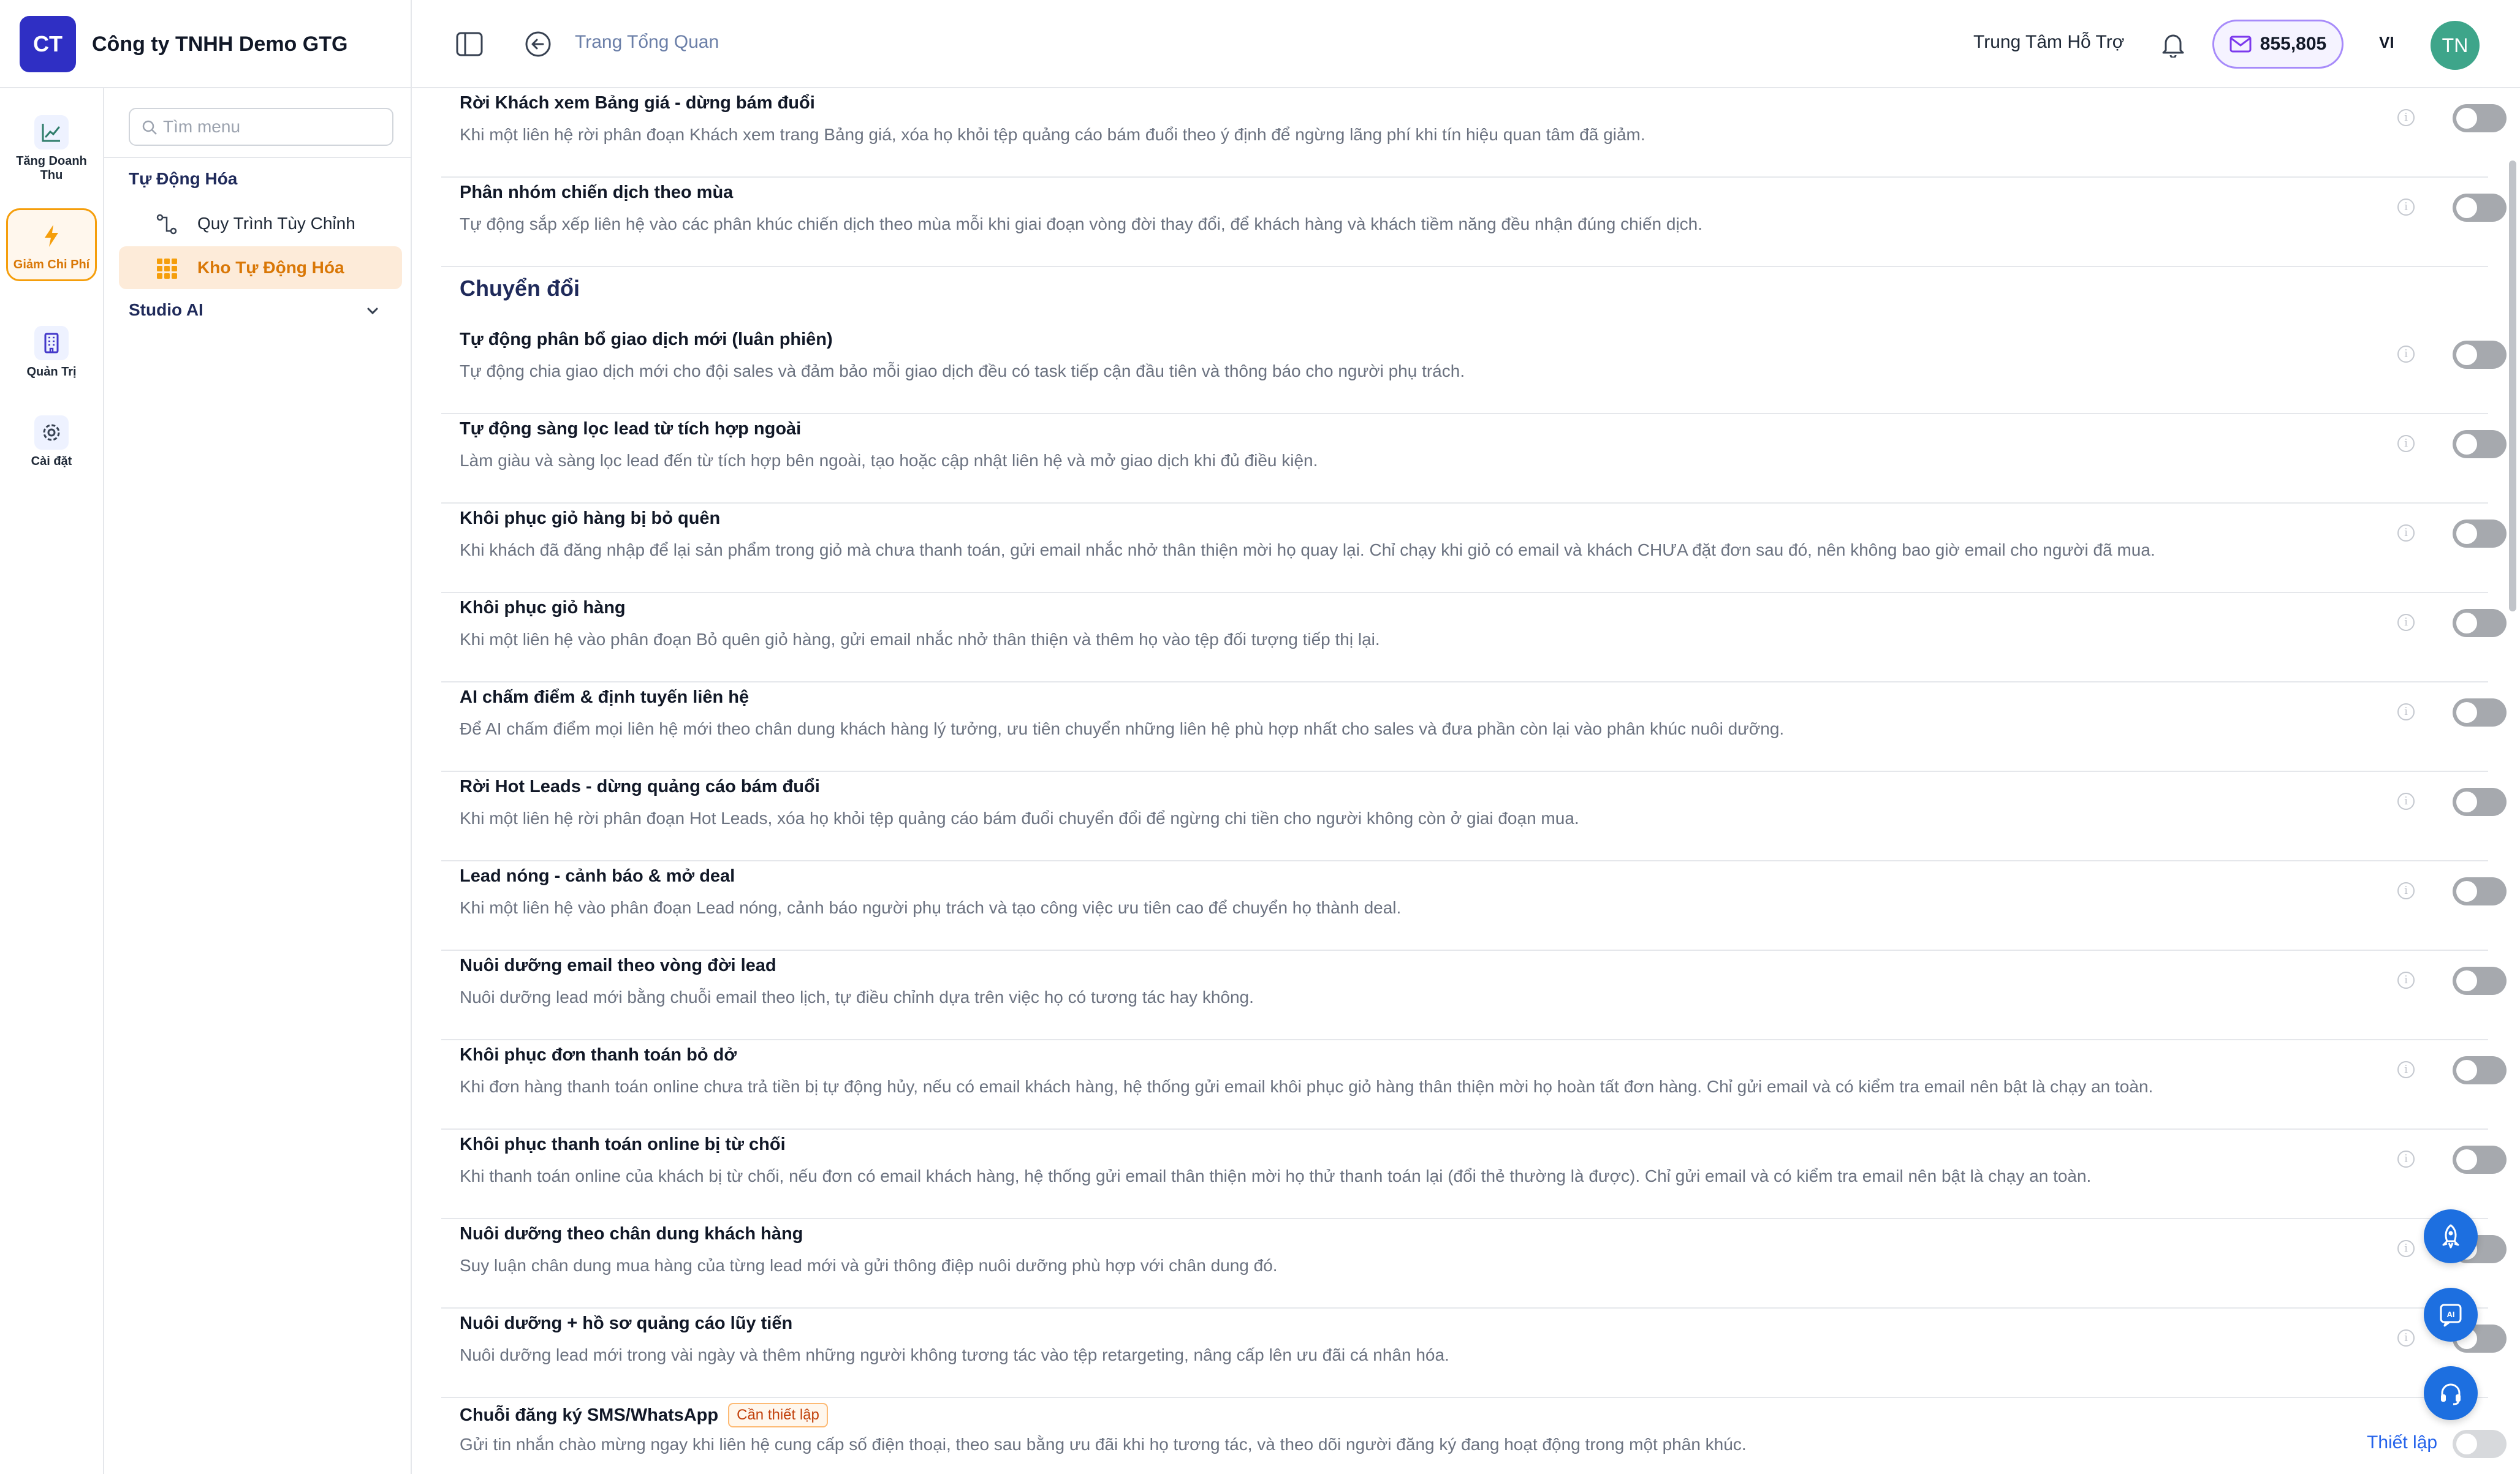 This screenshot has height=1474, width=2520. Describe the element at coordinates (2048, 42) in the screenshot. I see `support-center-link: Trung Tâm Hỗ Trợ` at that location.